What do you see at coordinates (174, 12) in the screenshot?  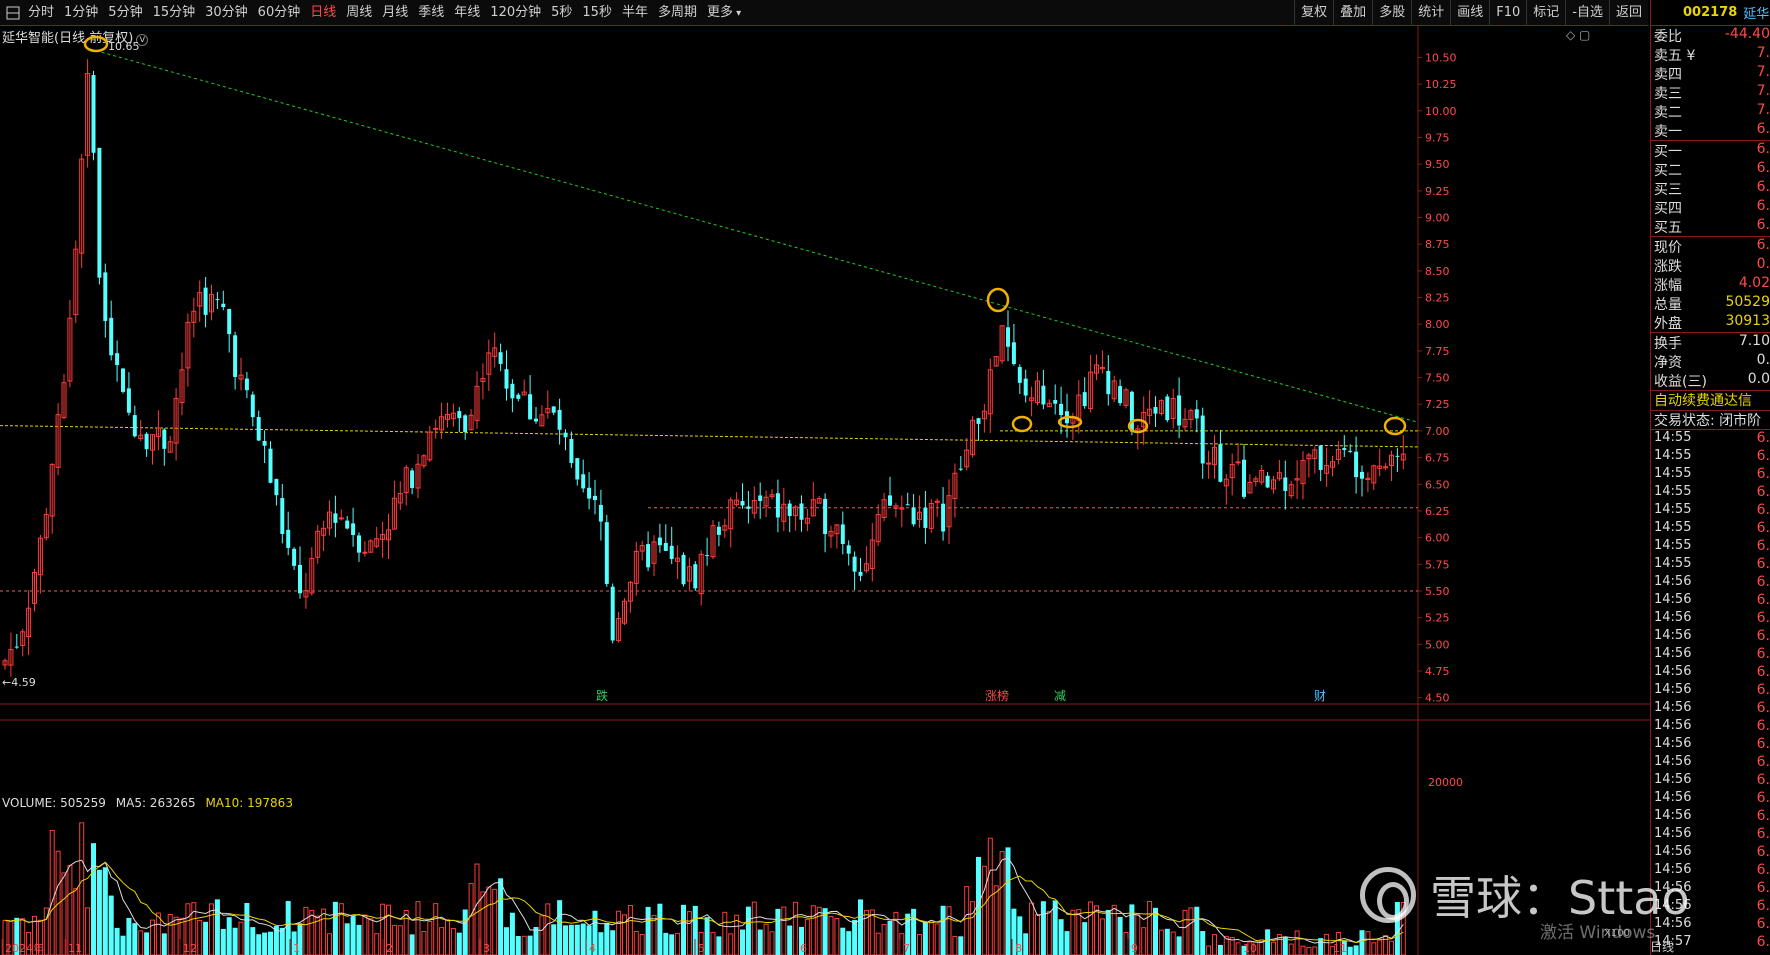 I see `period-tab: 15分钟` at bounding box center [174, 12].